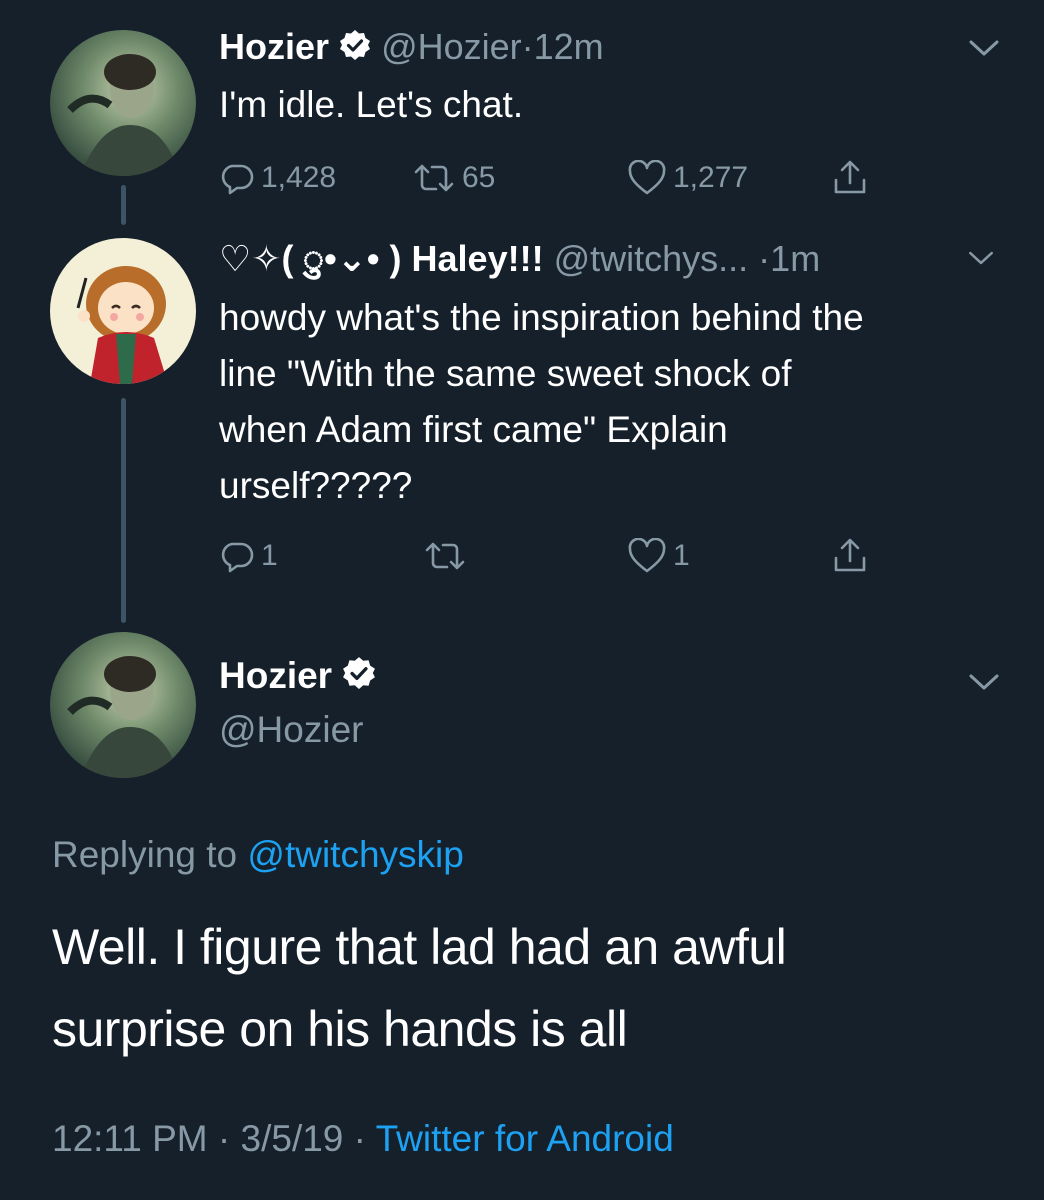 This screenshot has width=1044, height=1200. Describe the element at coordinates (292, 1138) in the screenshot. I see `tweet3-date: 3/5/19` at that location.